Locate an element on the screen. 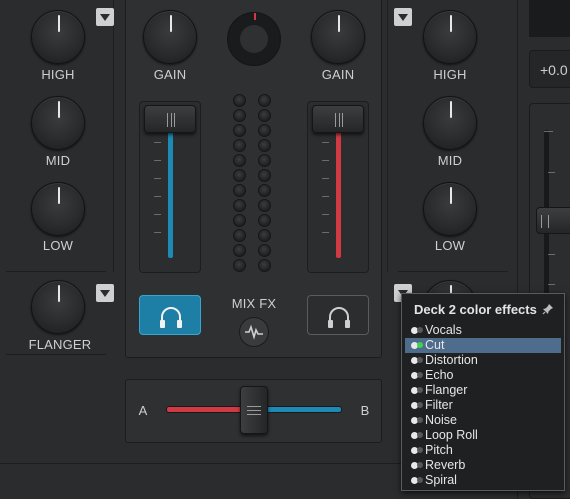 The width and height of the screenshot is (570, 499). waveform-icon is located at coordinates (254, 332).